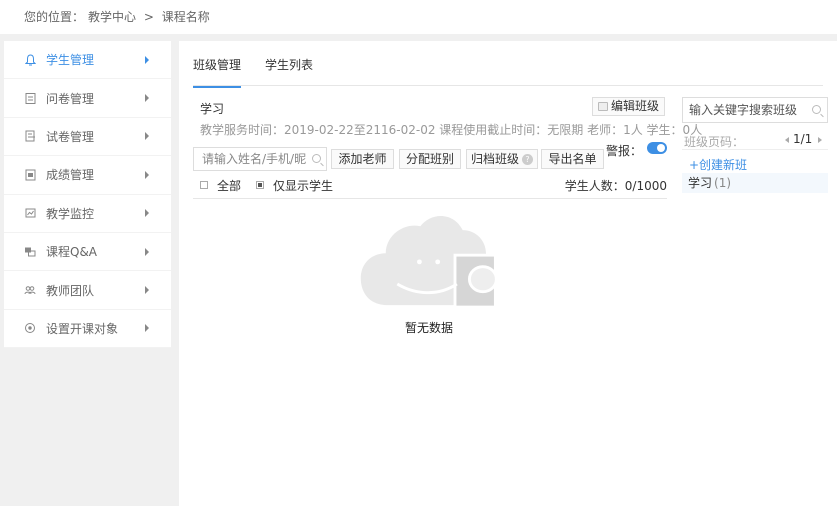 This screenshot has width=837, height=506. Describe the element at coordinates (30, 328) in the screenshot. I see `target-icon` at that location.